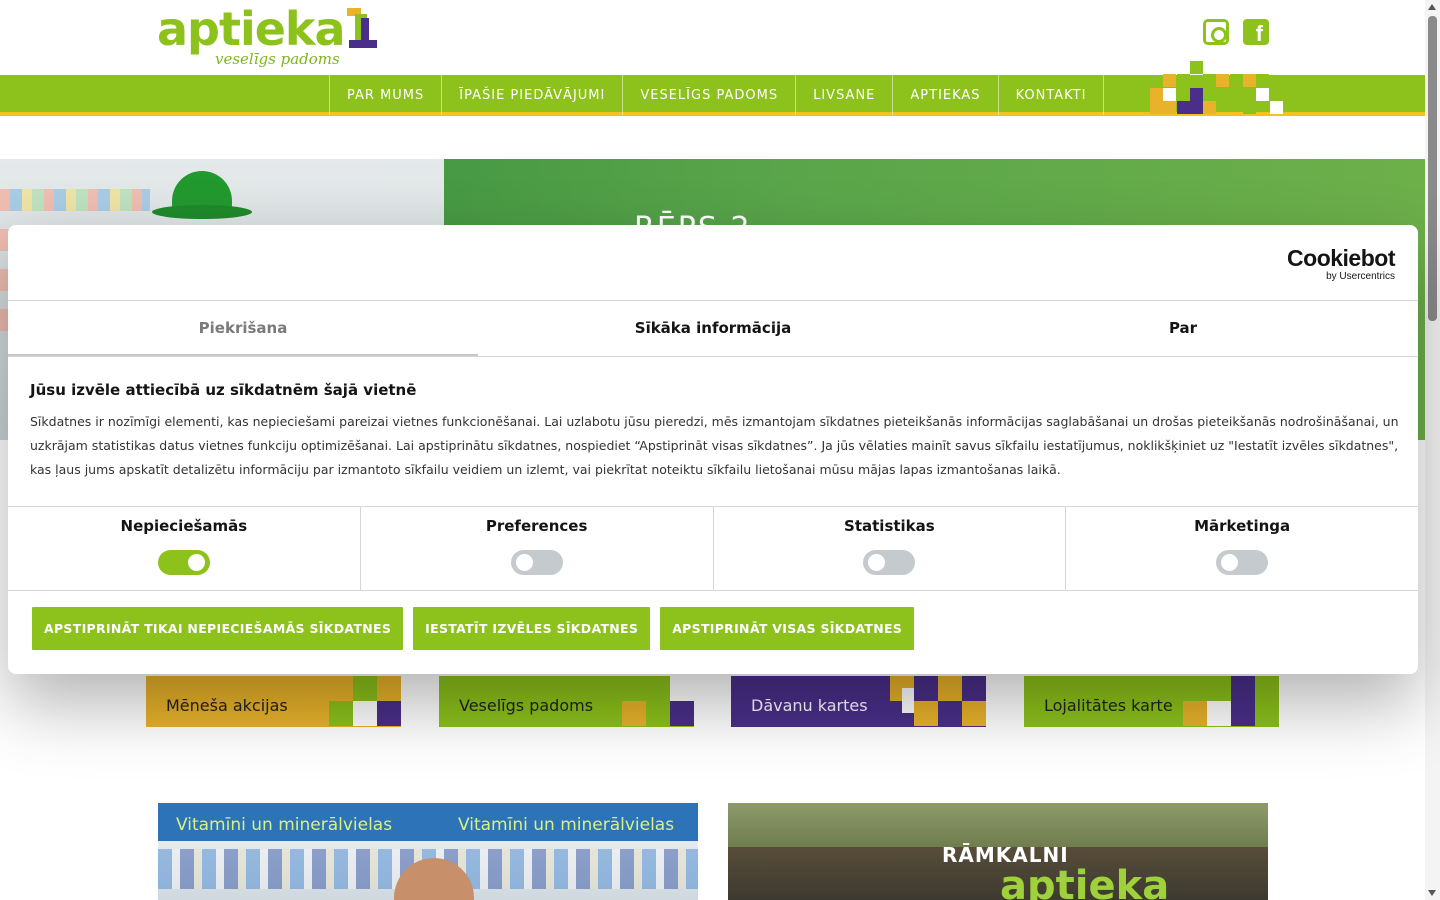 The width and height of the screenshot is (1440, 900). Describe the element at coordinates (946, 95) in the screenshot. I see `nav-item-aptiekas: APTIEKAS` at that location.